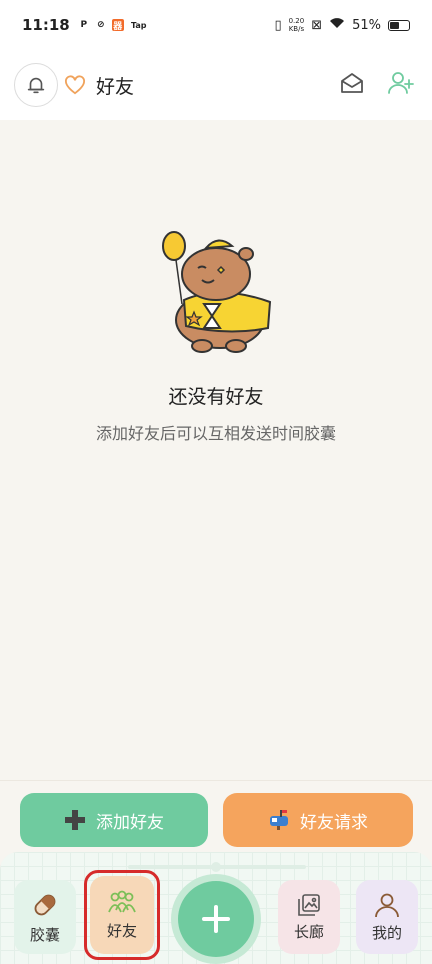 The image size is (432, 964). What do you see at coordinates (130, 822) in the screenshot?
I see `add-friend-label: 添加好友` at bounding box center [130, 822].